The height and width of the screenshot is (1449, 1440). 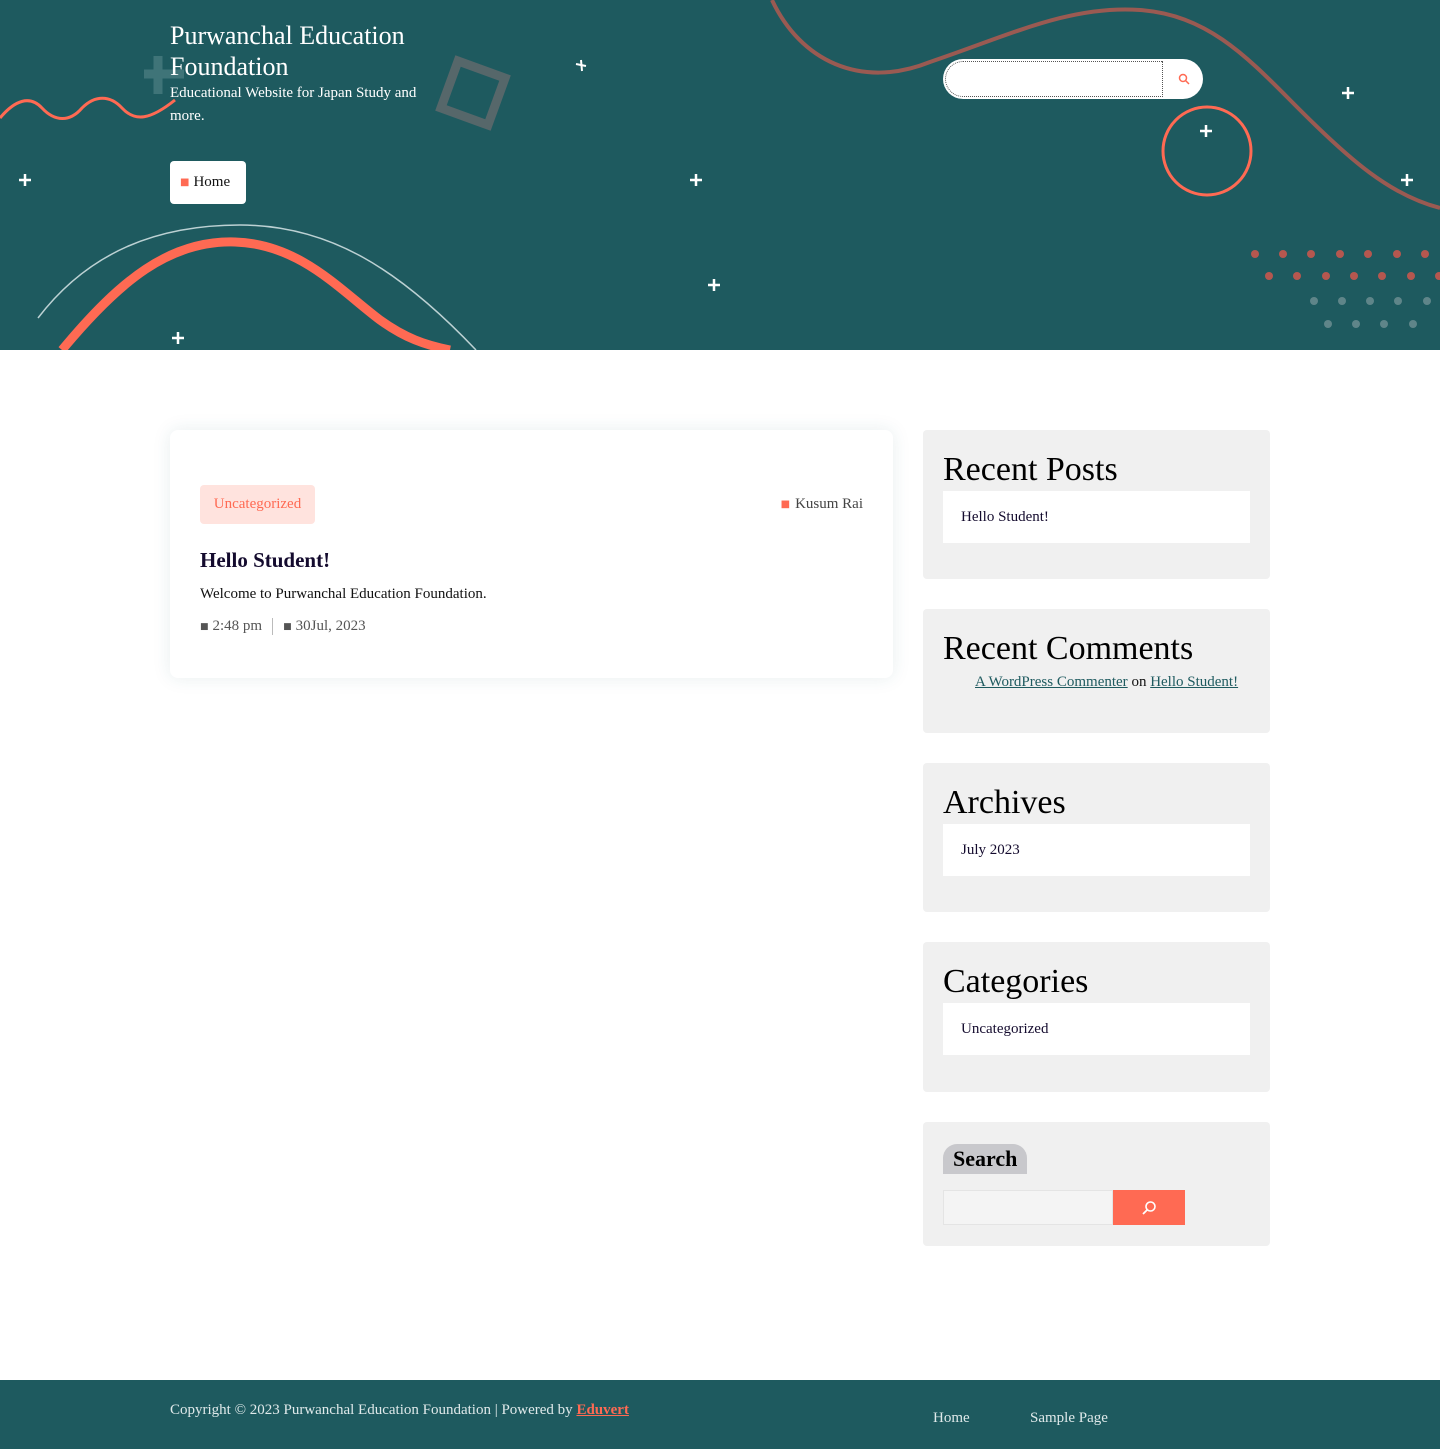 What do you see at coordinates (1194, 682) in the screenshot?
I see `comment-post-link: Hello Student!` at bounding box center [1194, 682].